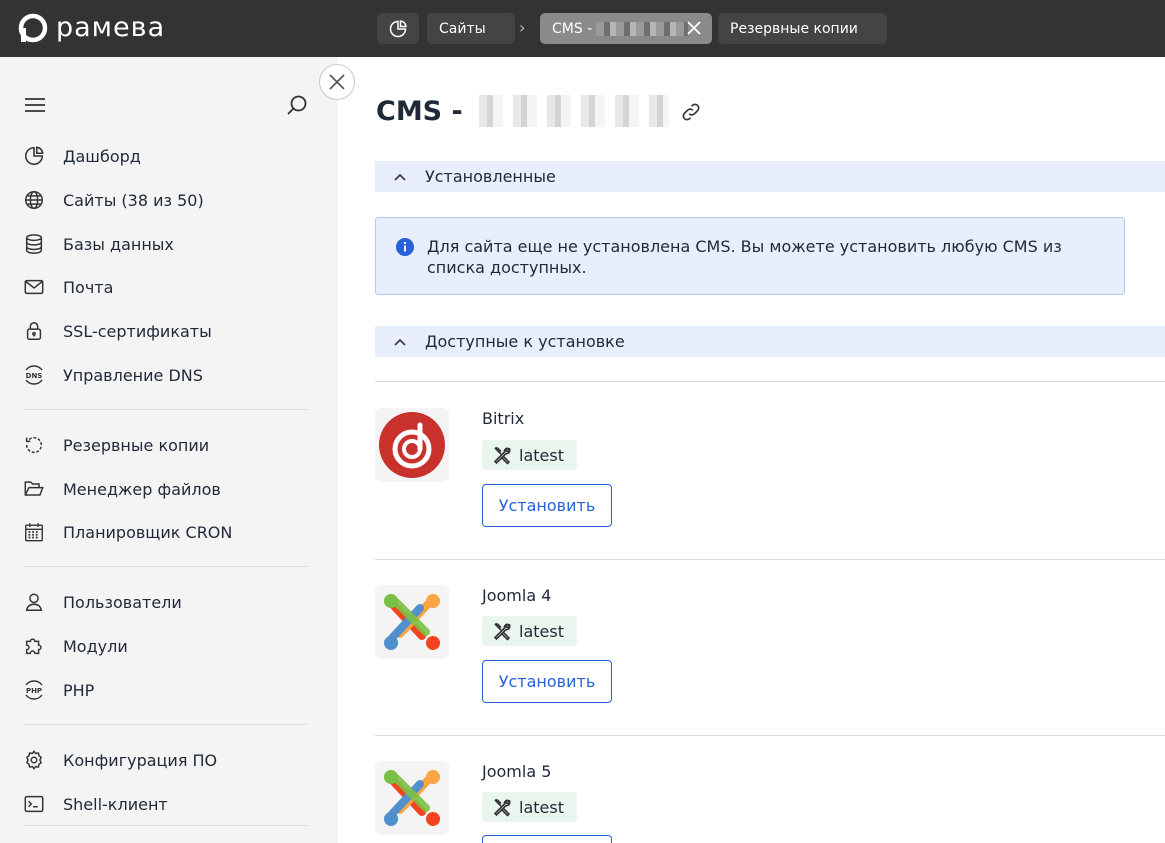 The height and width of the screenshot is (843, 1165). I want to click on sidebar-item-label: Базы данных, so click(118, 244).